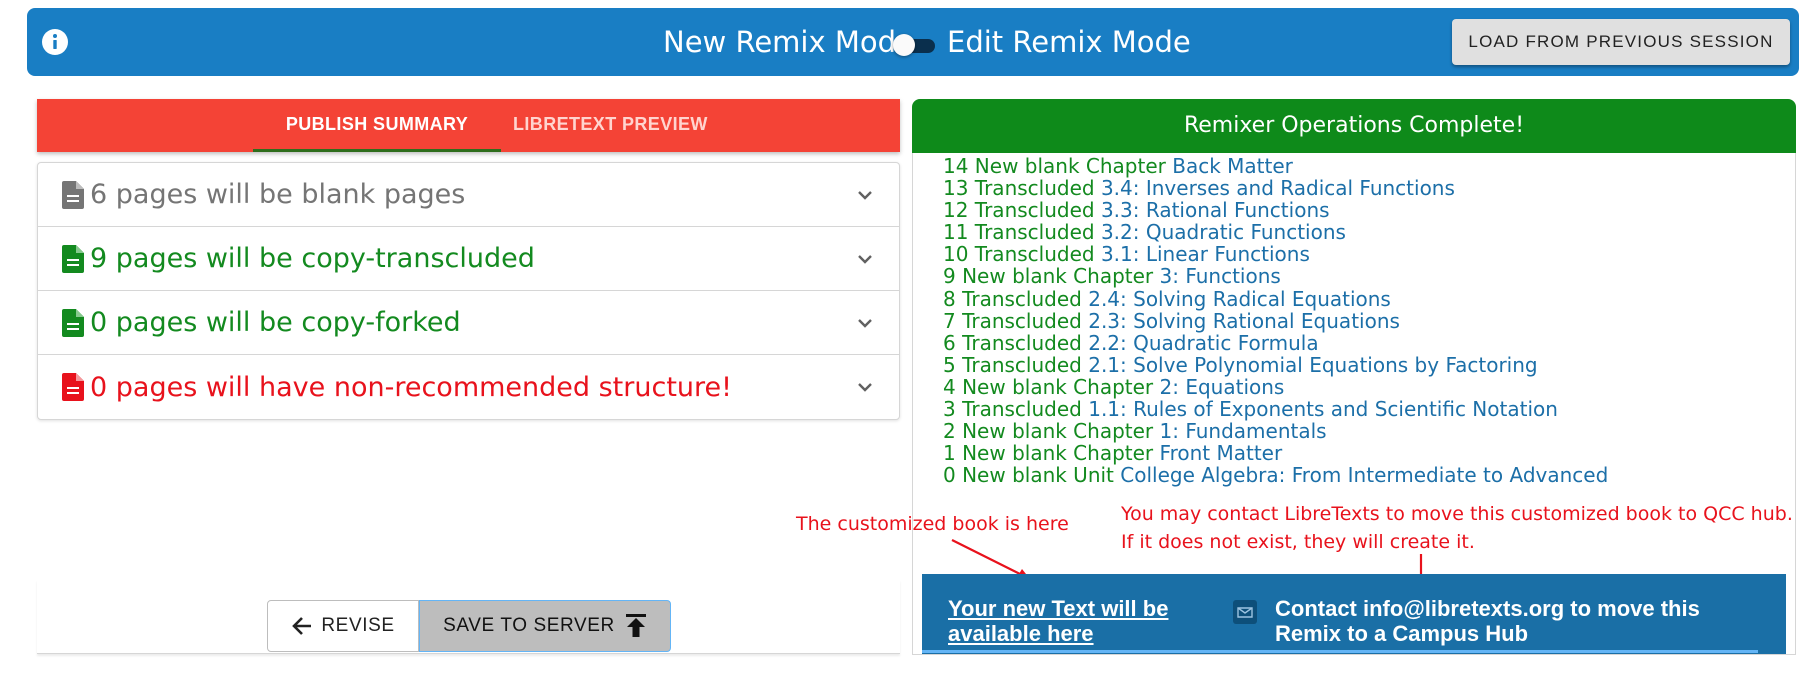 This screenshot has height=680, width=1818. Describe the element at coordinates (312, 258) in the screenshot. I see `summary-text: 9 pages will be copy-transcluded` at that location.